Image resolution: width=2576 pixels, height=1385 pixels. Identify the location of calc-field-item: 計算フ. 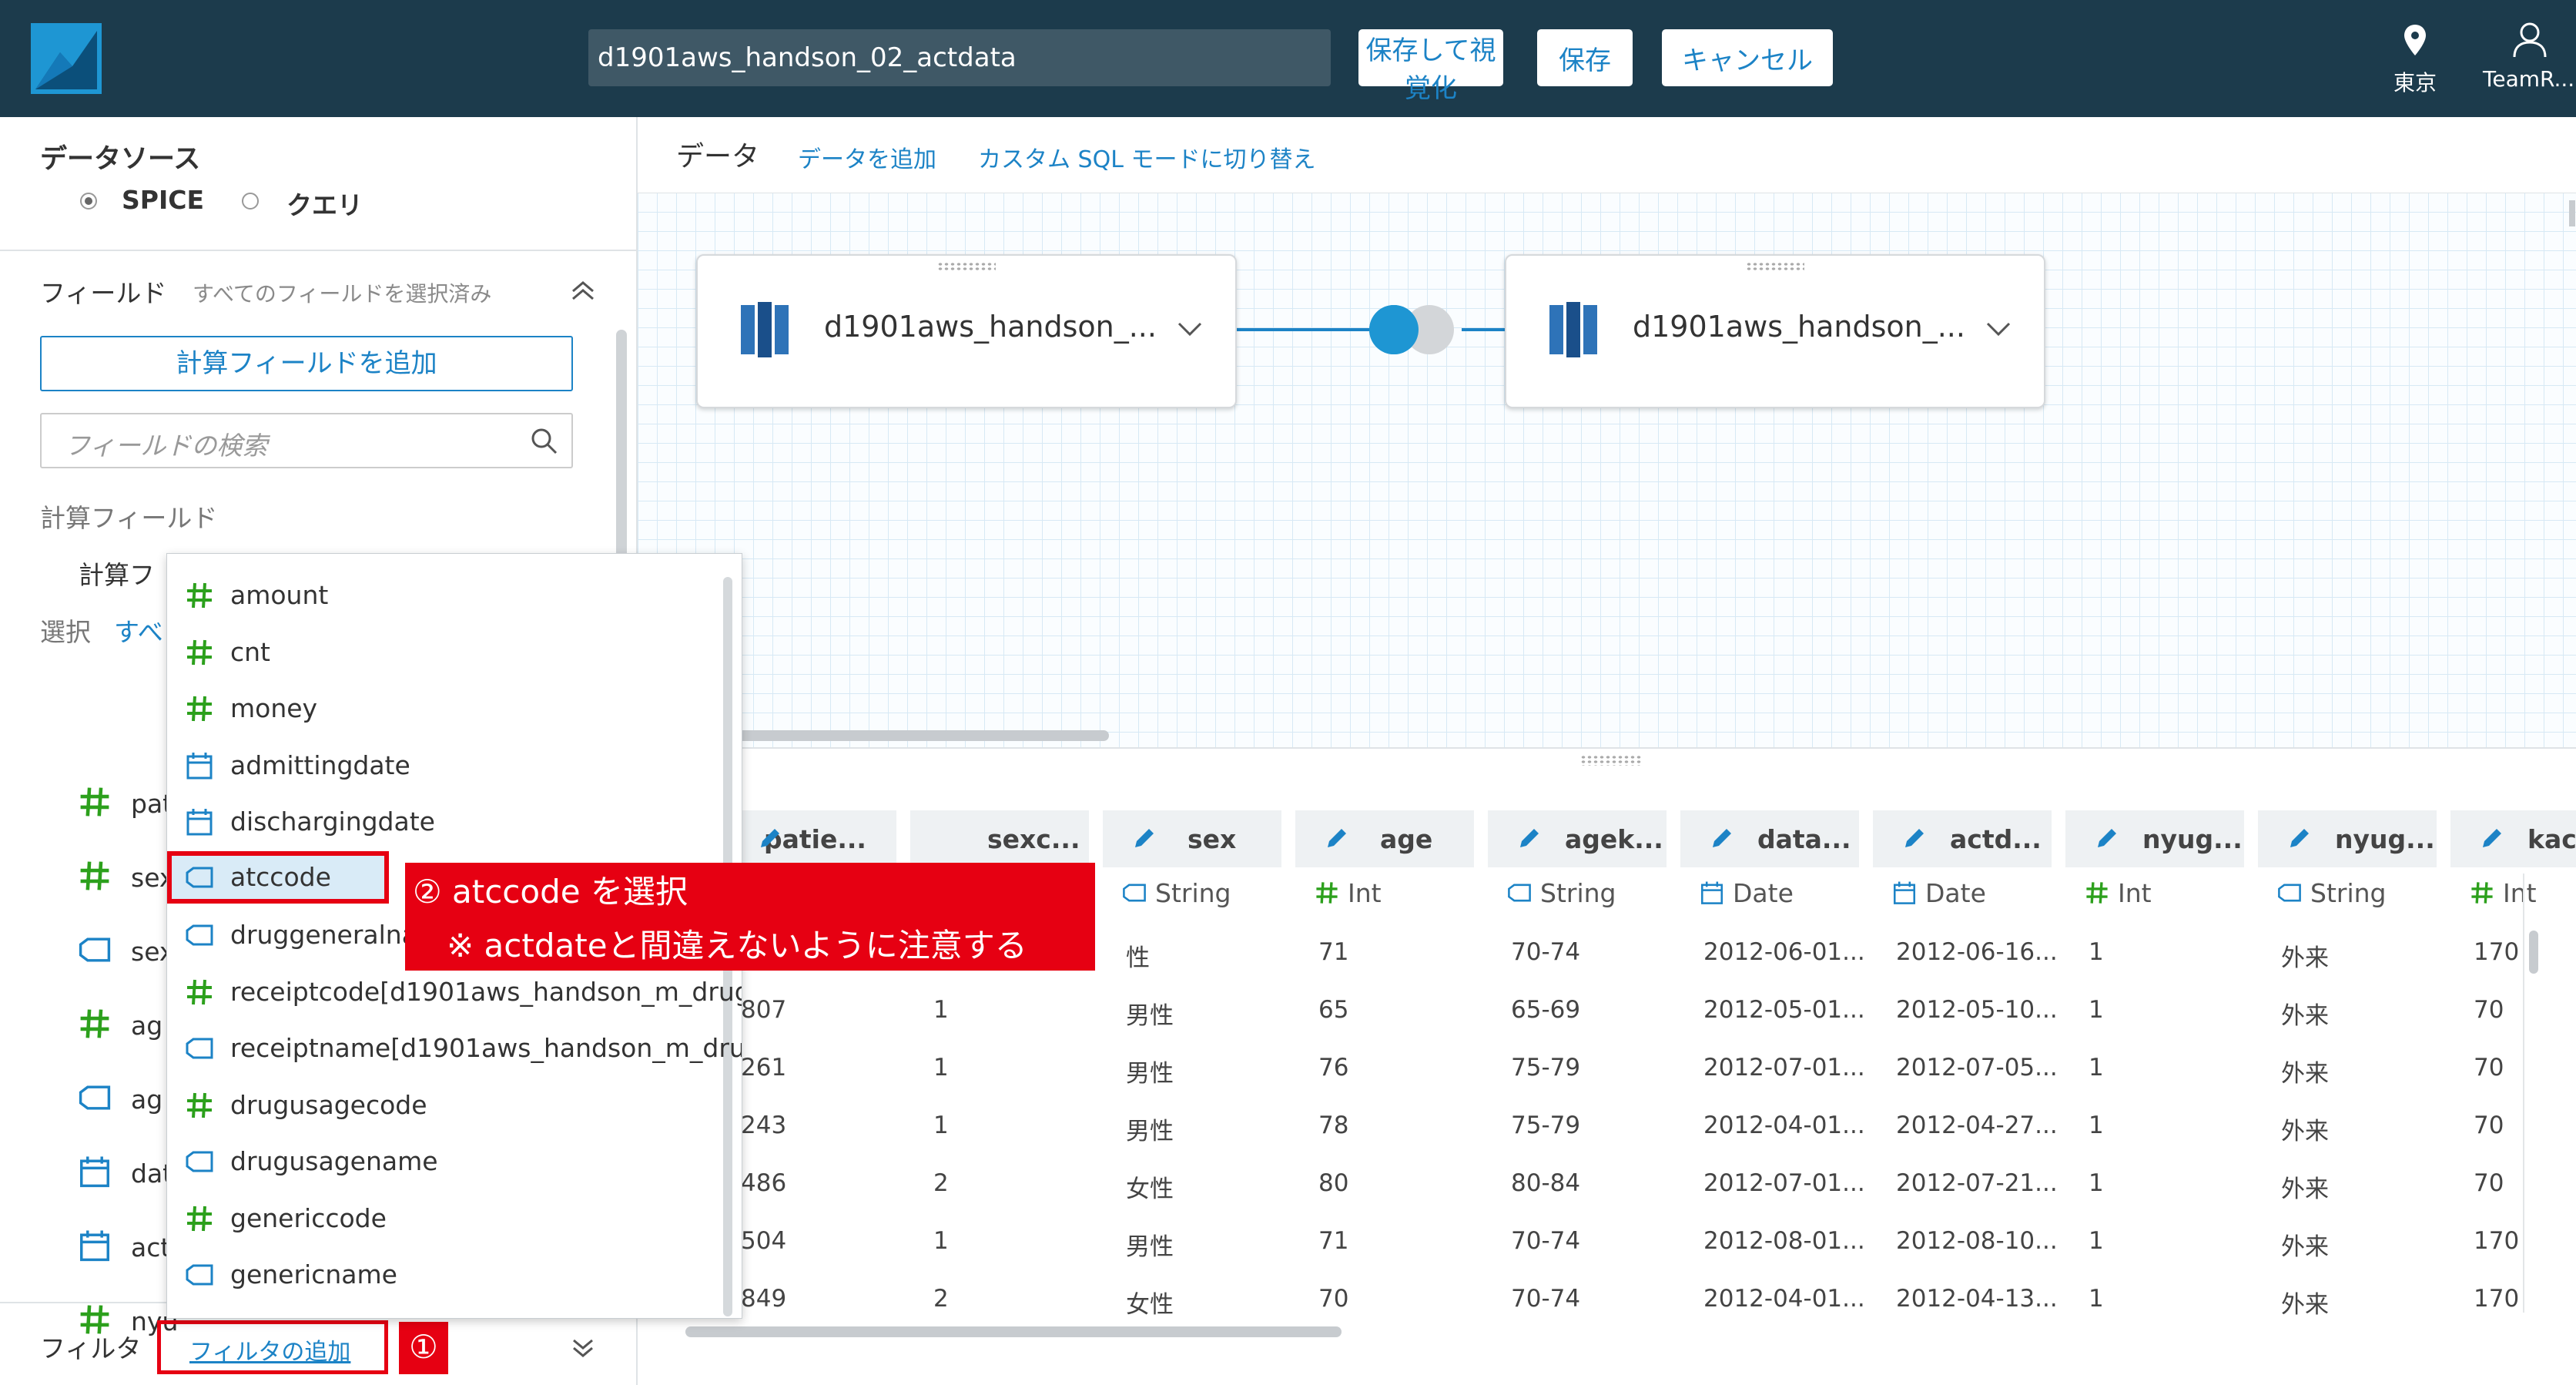
(117, 573).